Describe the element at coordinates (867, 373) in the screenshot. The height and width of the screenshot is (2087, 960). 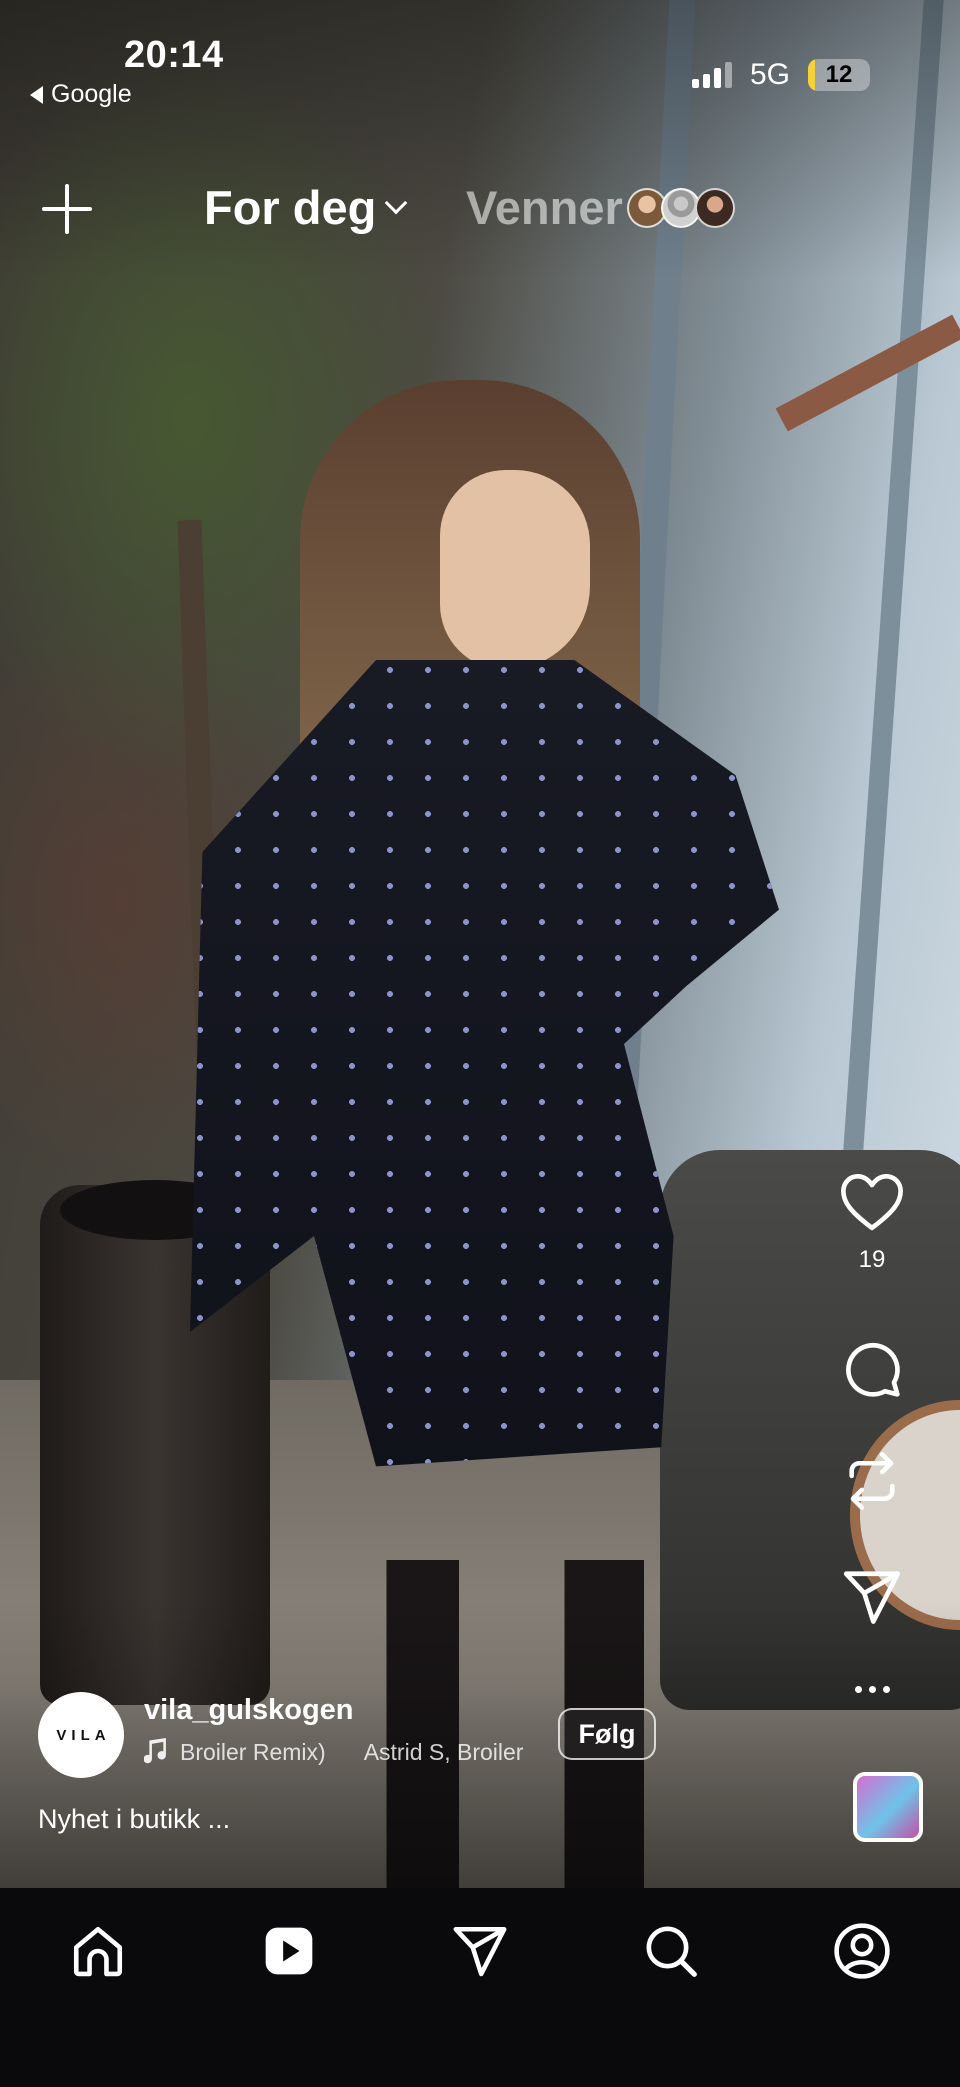
I see `video-window-beam` at that location.